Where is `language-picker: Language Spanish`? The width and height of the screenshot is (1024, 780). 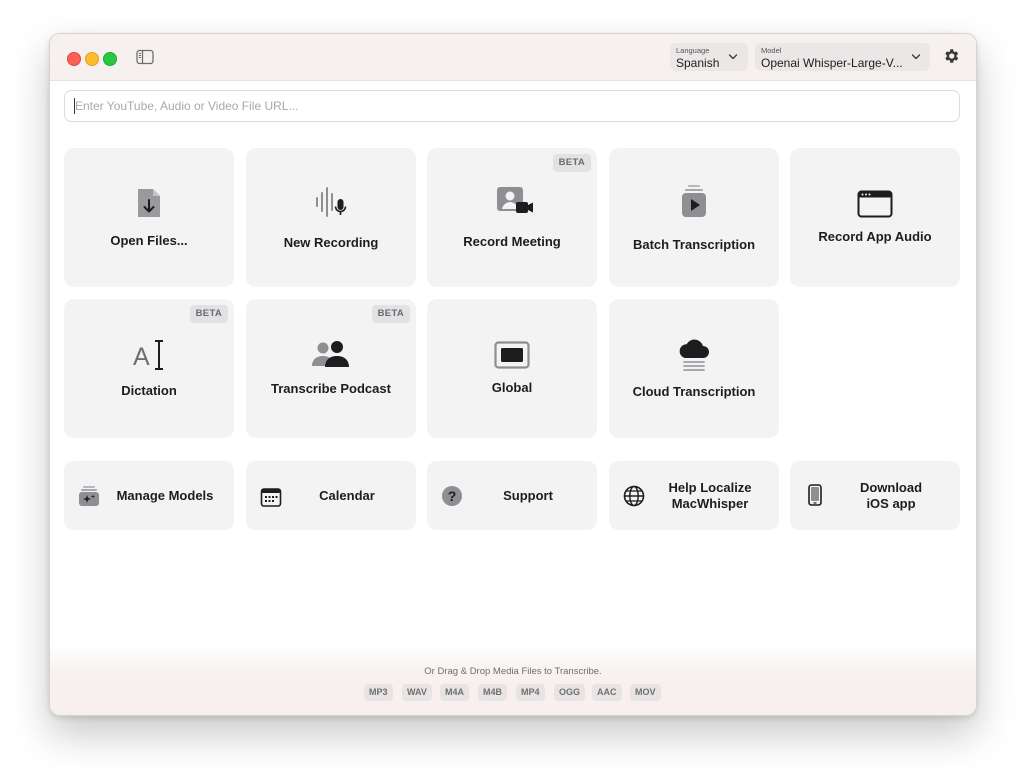
language-picker: Language Spanish is located at coordinates (709, 57).